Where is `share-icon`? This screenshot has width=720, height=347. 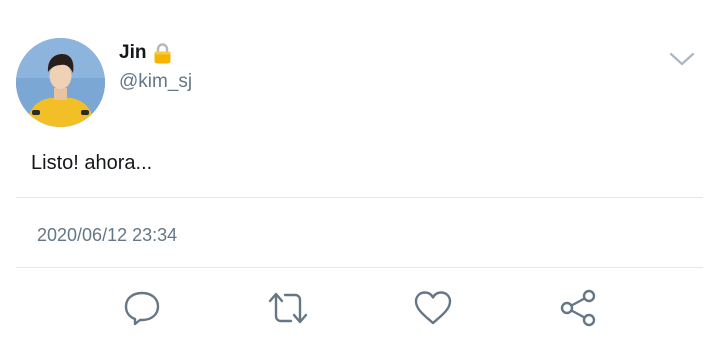 share-icon is located at coordinates (578, 308).